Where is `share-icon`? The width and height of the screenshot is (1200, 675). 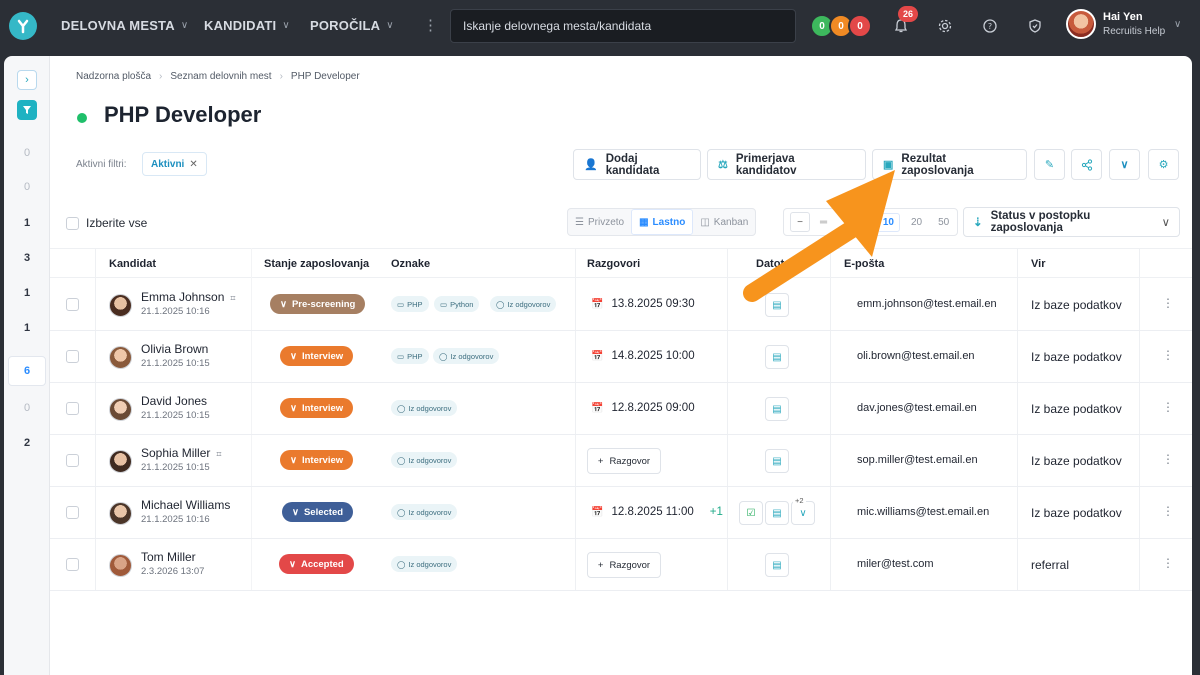 share-icon is located at coordinates (1086, 164).